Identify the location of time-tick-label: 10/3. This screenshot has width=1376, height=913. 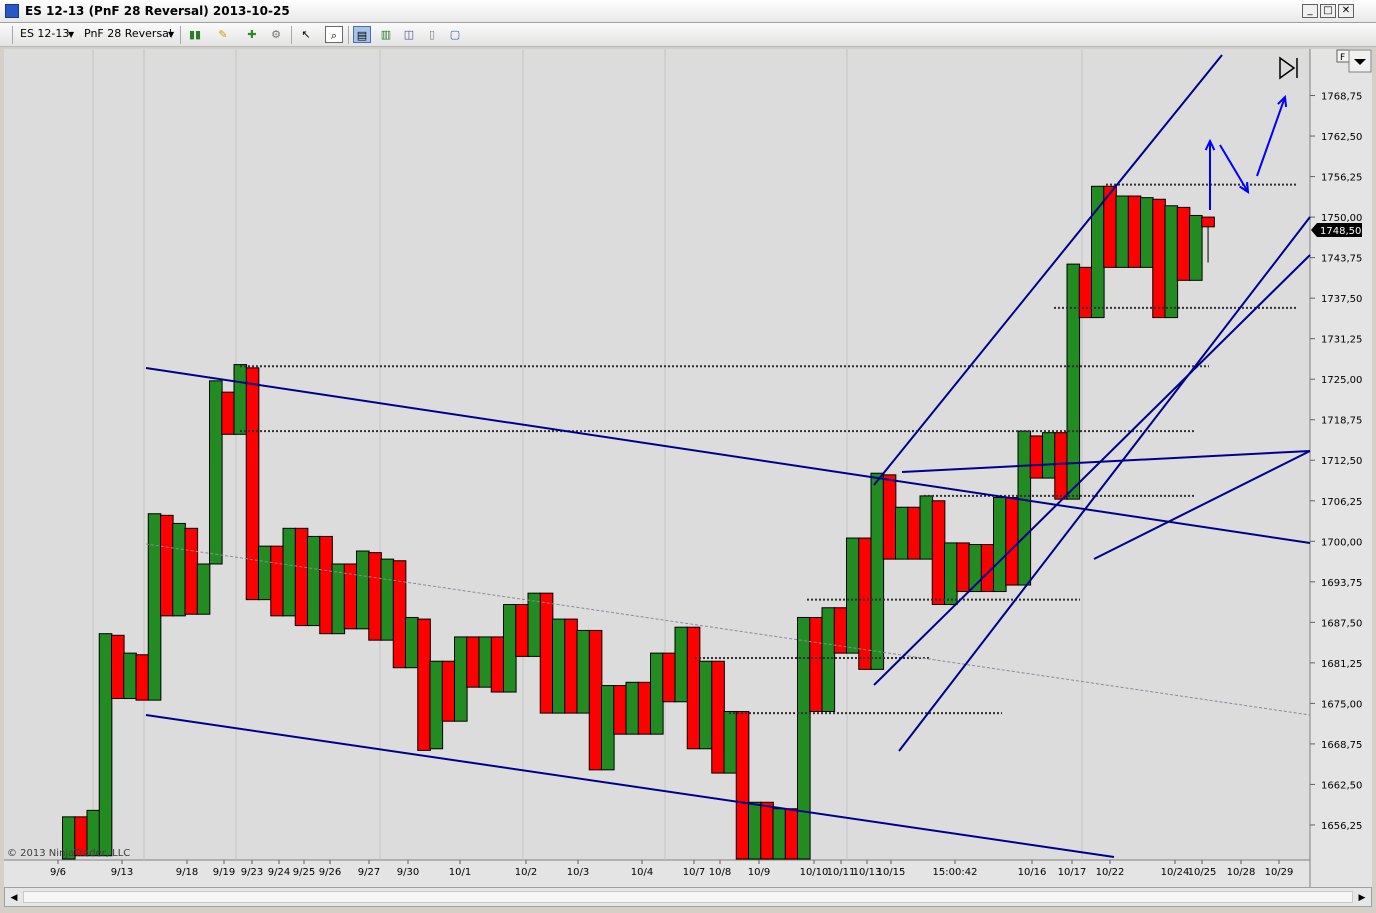
(578, 872).